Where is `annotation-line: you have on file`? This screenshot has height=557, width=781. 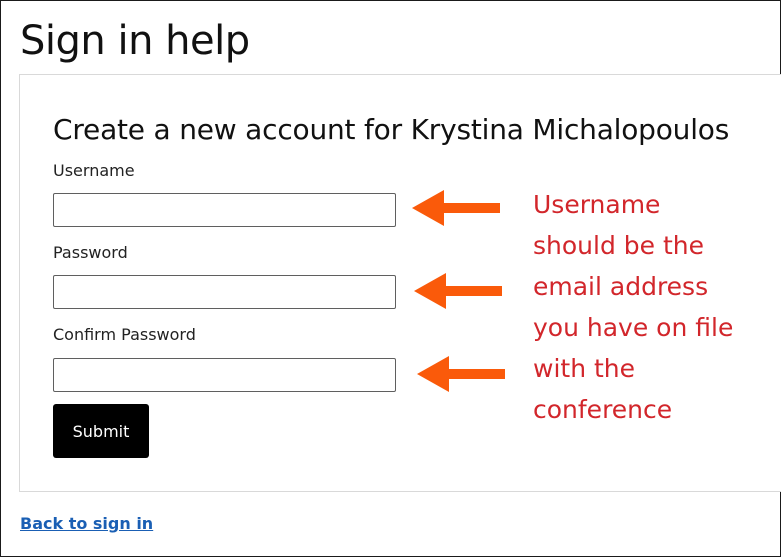 annotation-line: you have on file is located at coordinates (633, 327).